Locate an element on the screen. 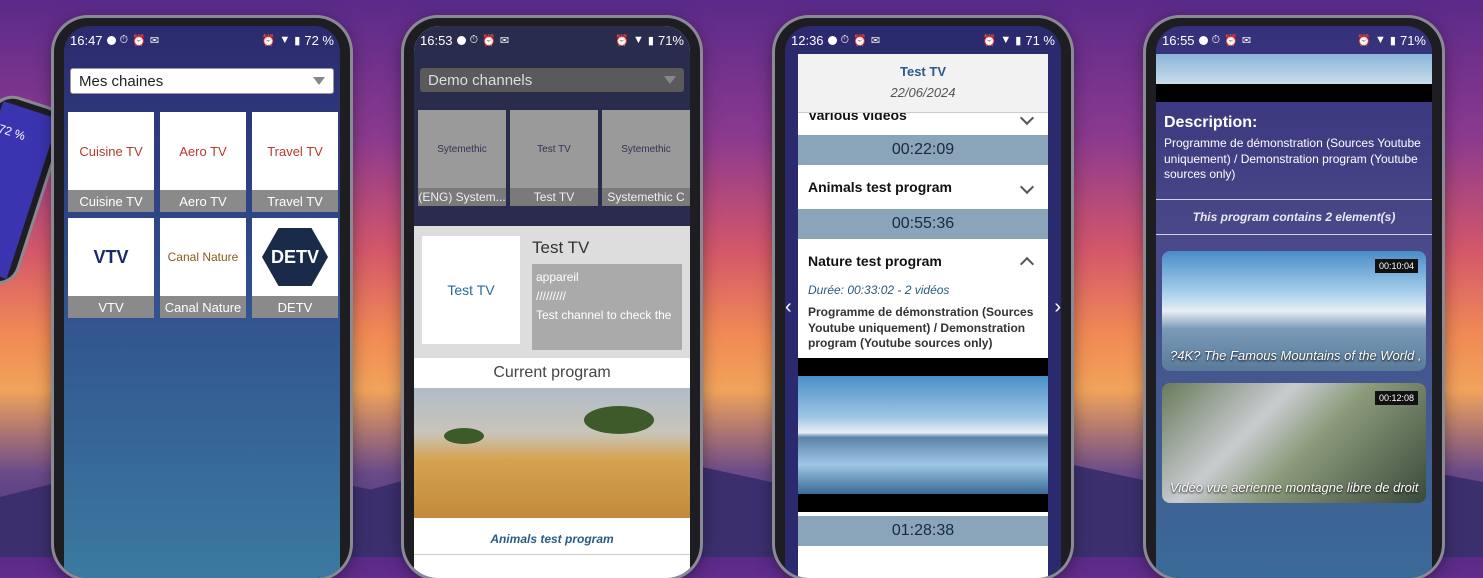  schedule-date: 22/06/2024 is located at coordinates (923, 92).